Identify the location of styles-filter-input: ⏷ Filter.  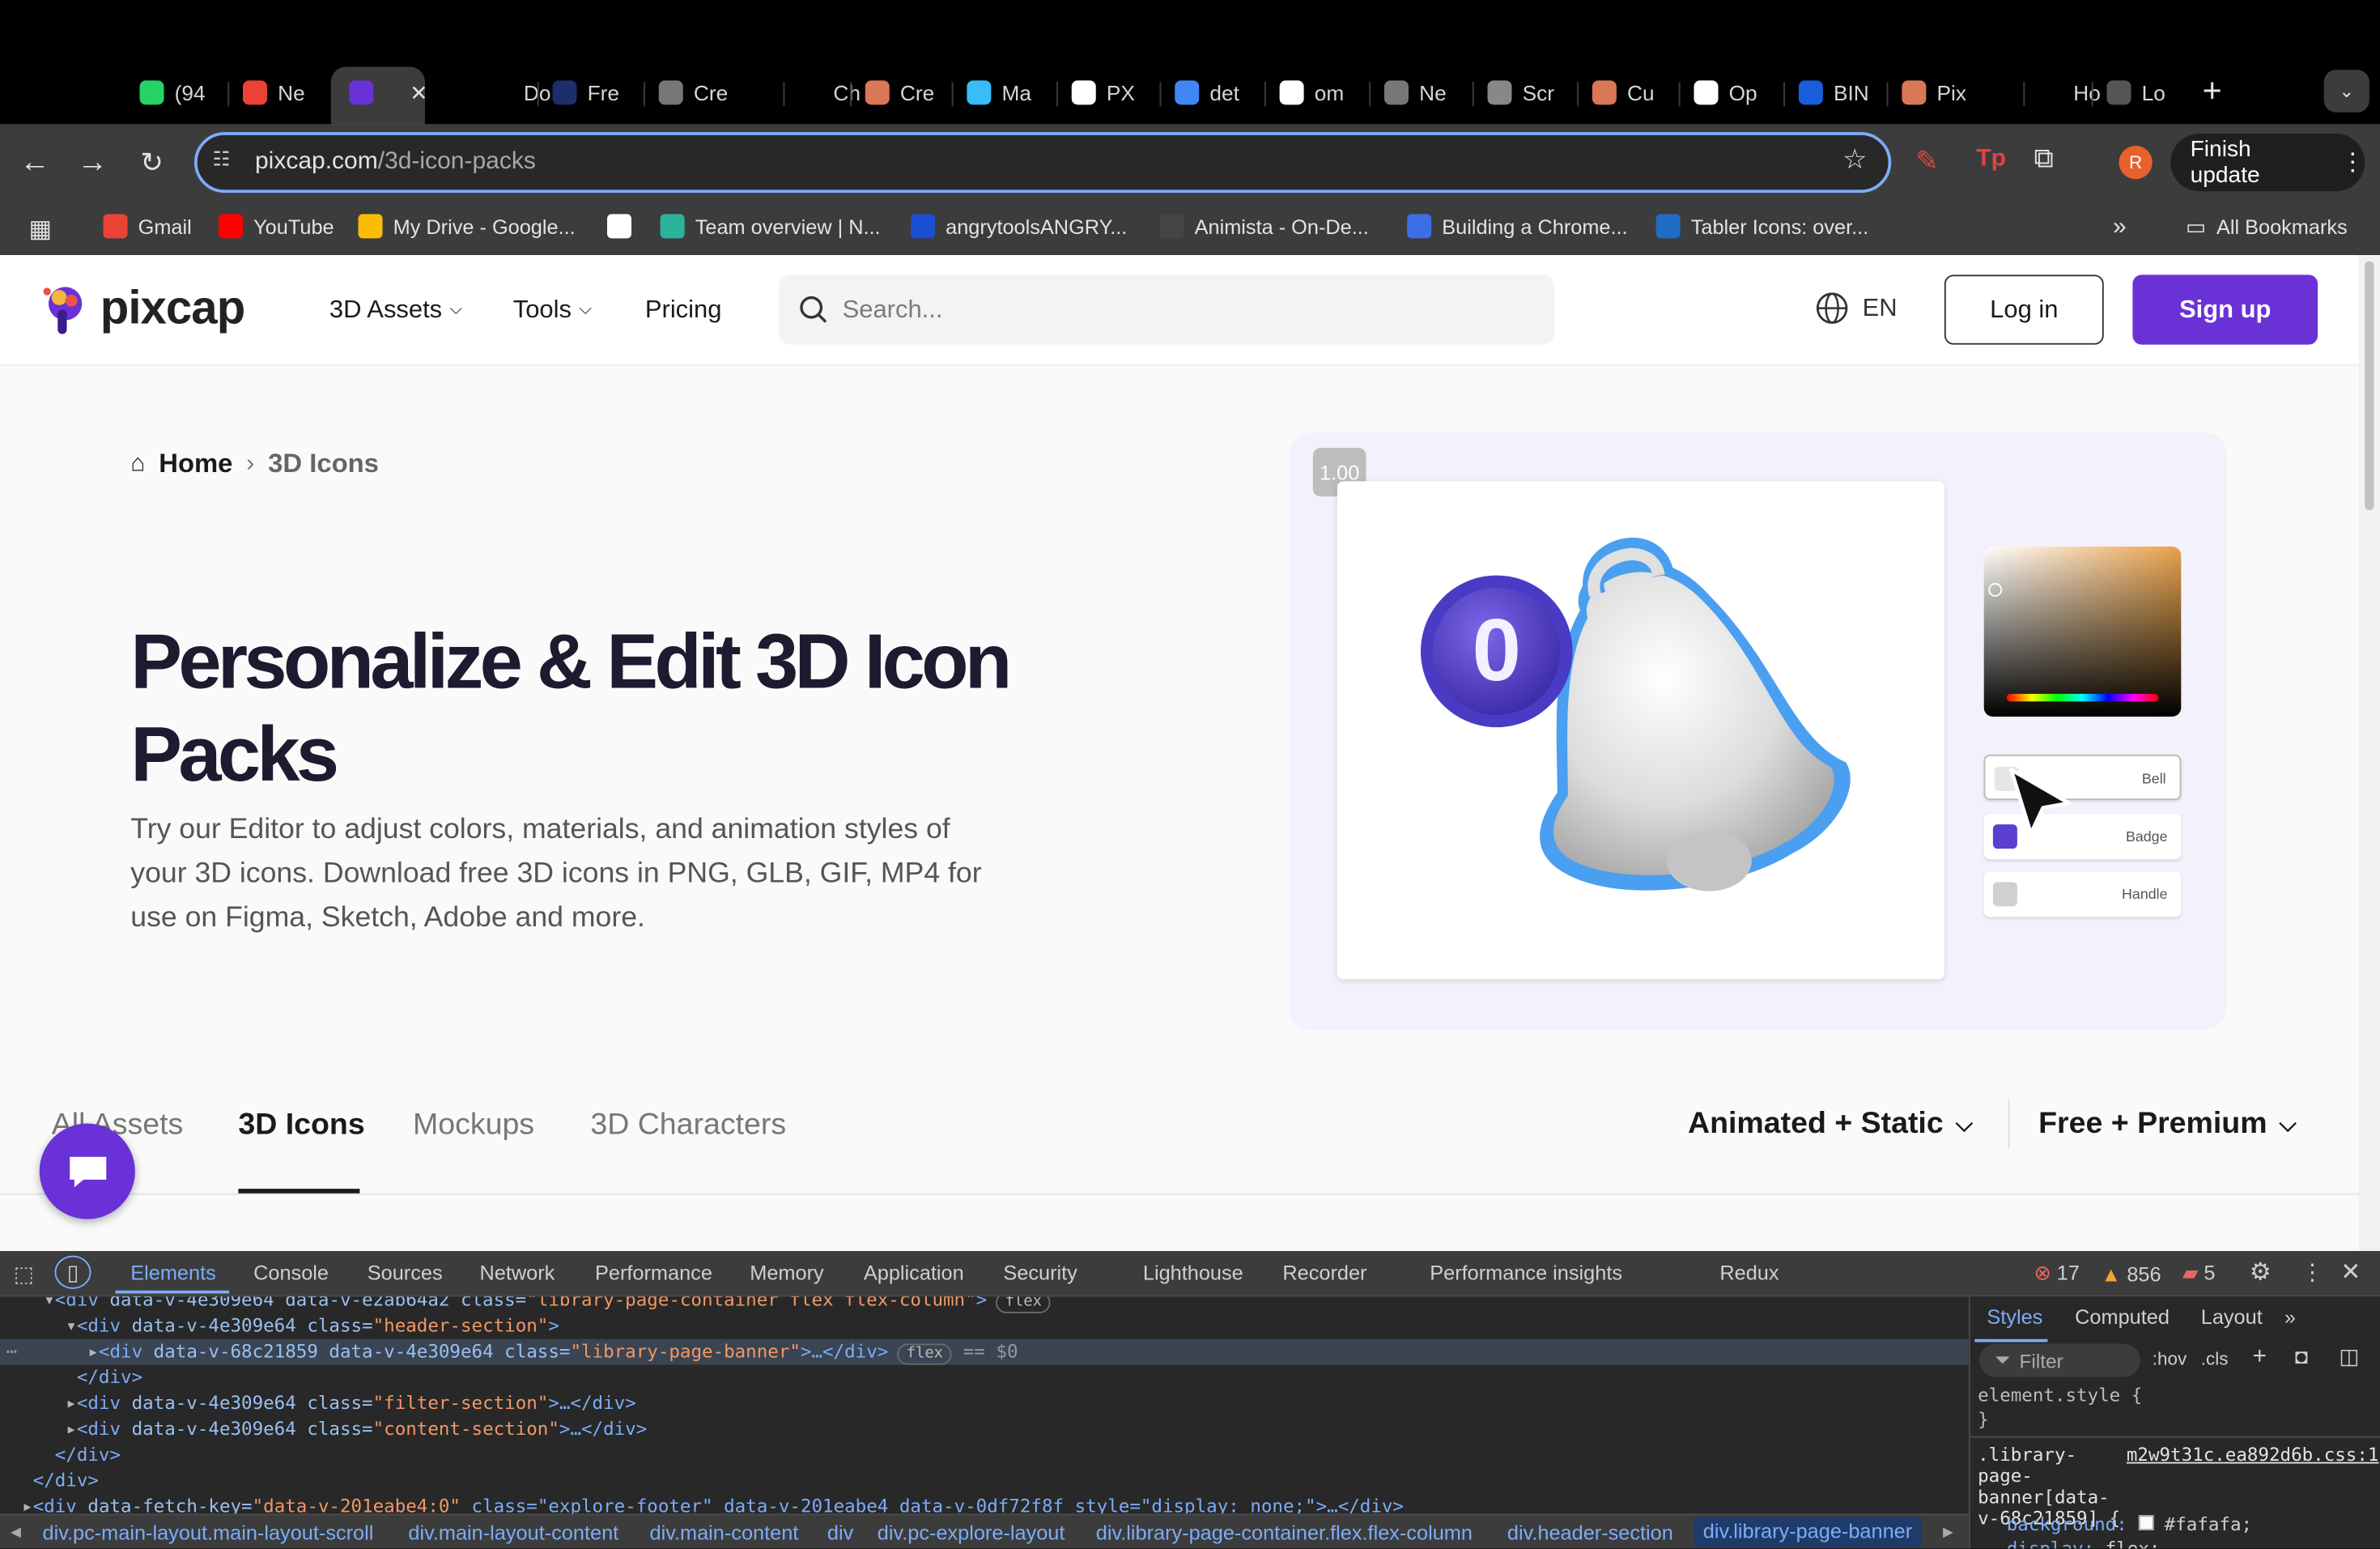
(2059, 1360).